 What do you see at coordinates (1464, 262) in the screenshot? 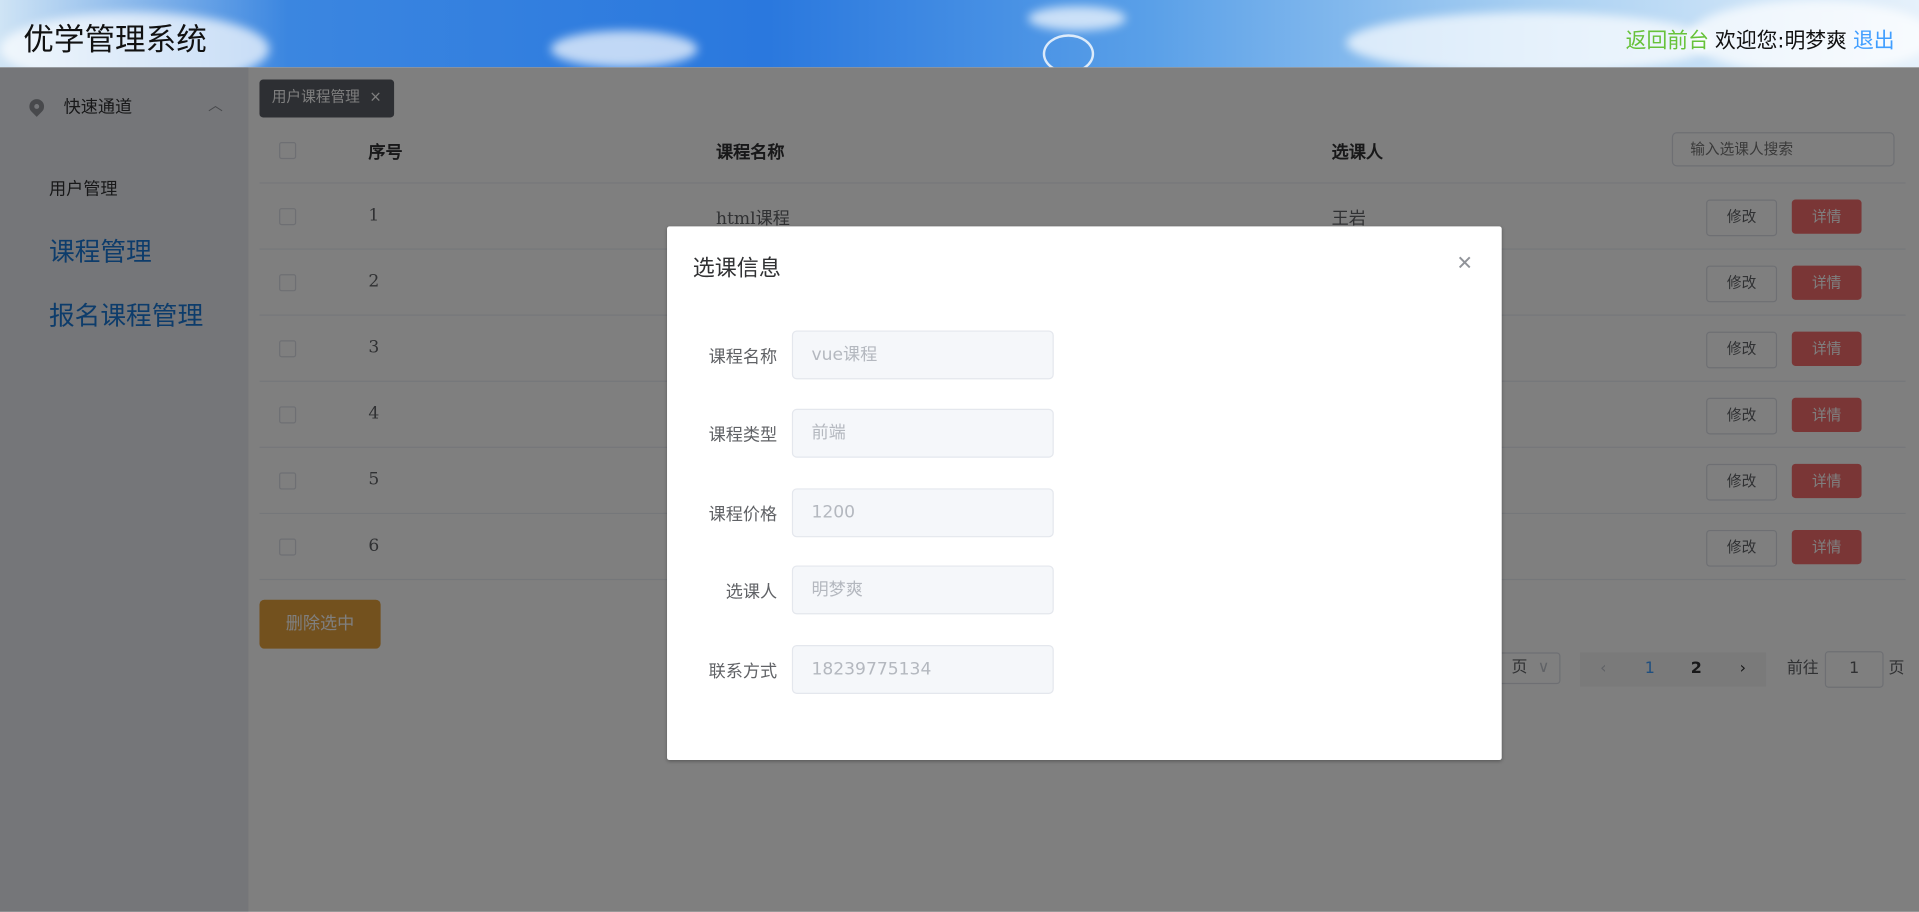
I see `close-icon: ✕` at bounding box center [1464, 262].